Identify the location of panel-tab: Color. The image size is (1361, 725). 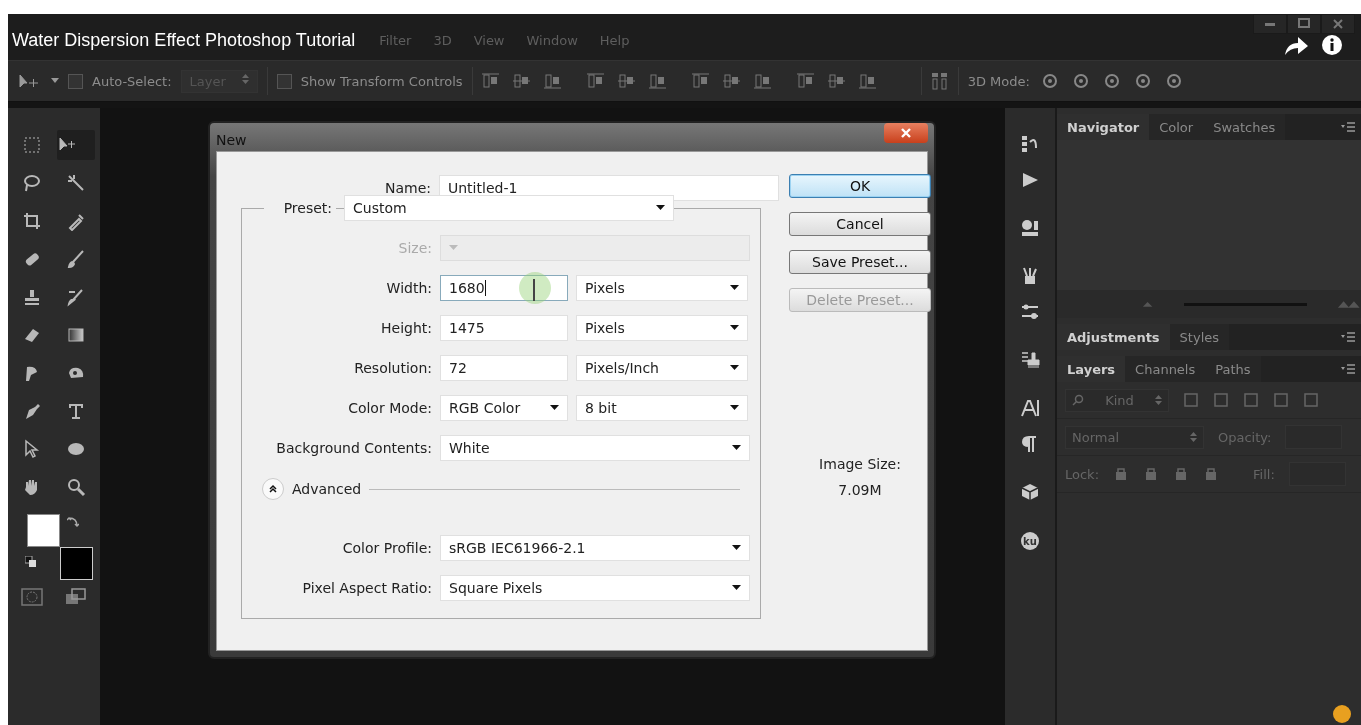
(1176, 127).